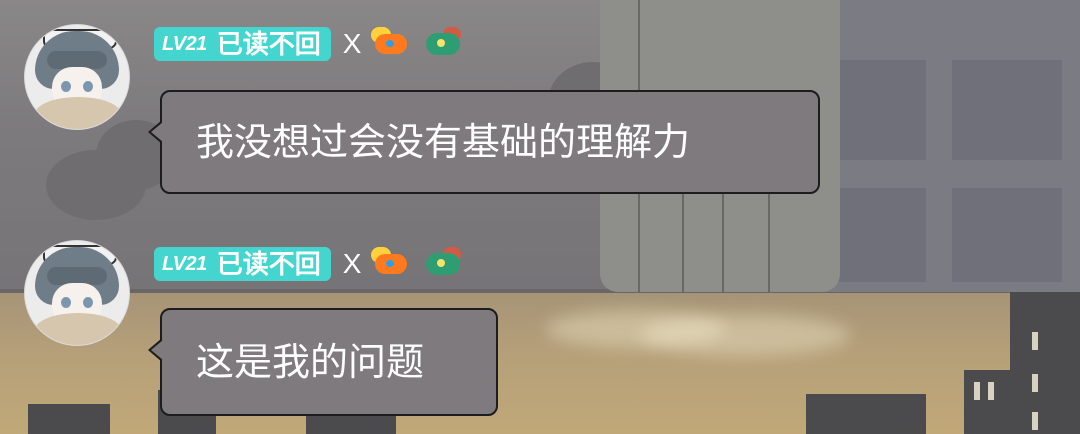 The height and width of the screenshot is (434, 1080). I want to click on message-header: LV21 已读不回 X, so click(309, 264).